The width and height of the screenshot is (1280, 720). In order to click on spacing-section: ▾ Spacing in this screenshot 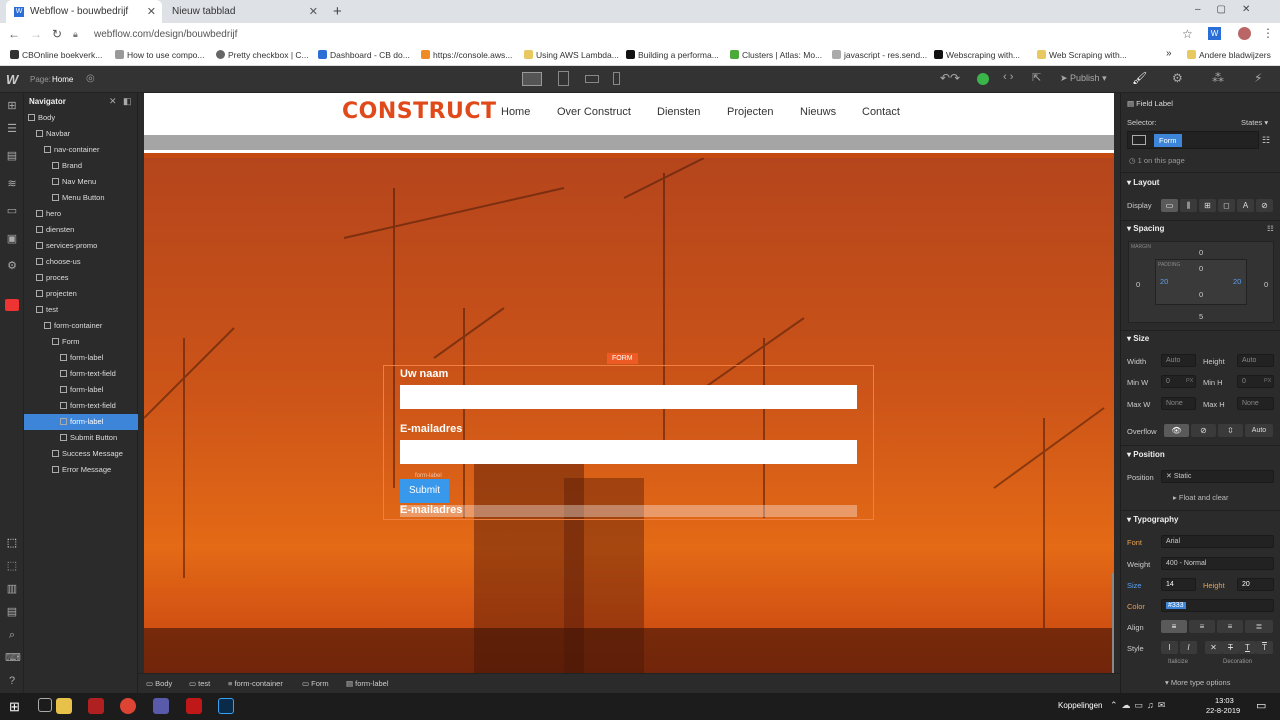, I will do `click(1145, 228)`.